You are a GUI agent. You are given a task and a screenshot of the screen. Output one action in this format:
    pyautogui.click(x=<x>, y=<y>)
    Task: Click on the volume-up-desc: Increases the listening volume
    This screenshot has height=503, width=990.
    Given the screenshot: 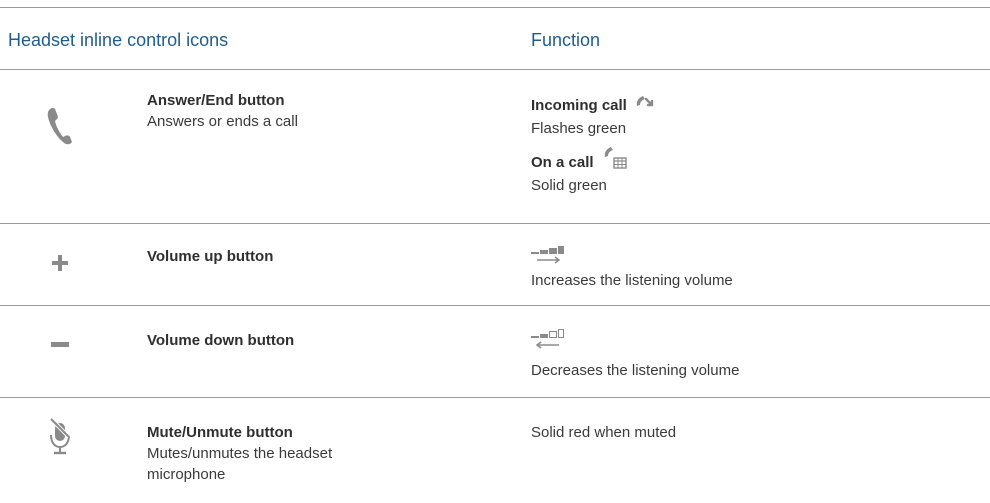 What is the action you would take?
    pyautogui.click(x=632, y=280)
    